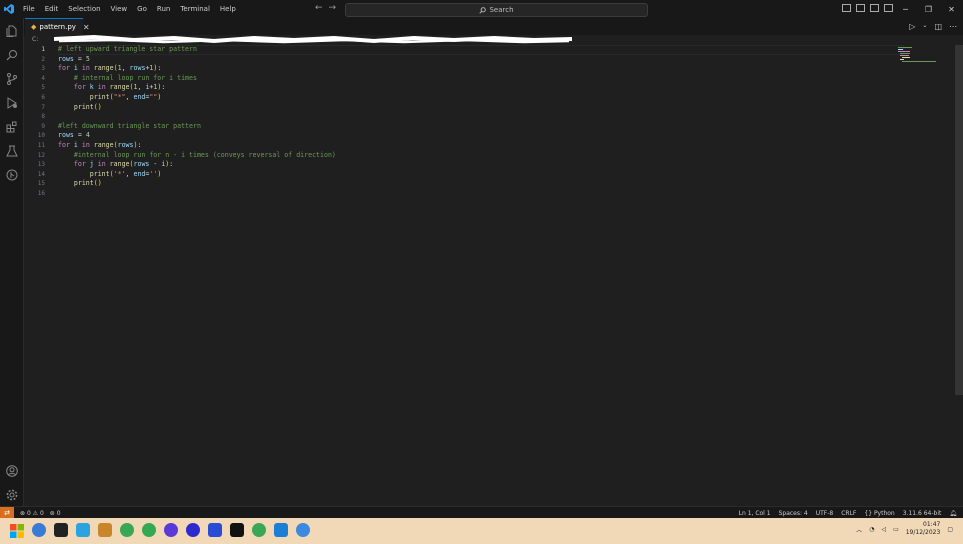 The width and height of the screenshot is (963, 544). What do you see at coordinates (197, 88) in the screenshot?
I see `code-line: for k in range(1, i+1):` at bounding box center [197, 88].